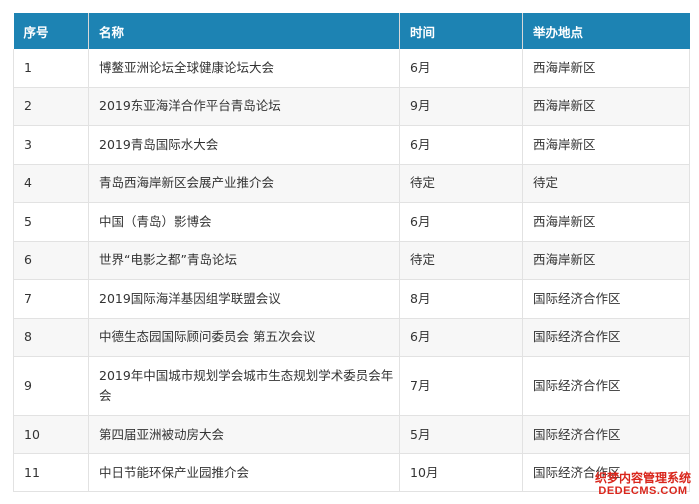 The width and height of the screenshot is (699, 504). I want to click on table-row: 7 2019国际海洋基因组学联盟会议 8月 国际经济合作区, so click(351, 299).